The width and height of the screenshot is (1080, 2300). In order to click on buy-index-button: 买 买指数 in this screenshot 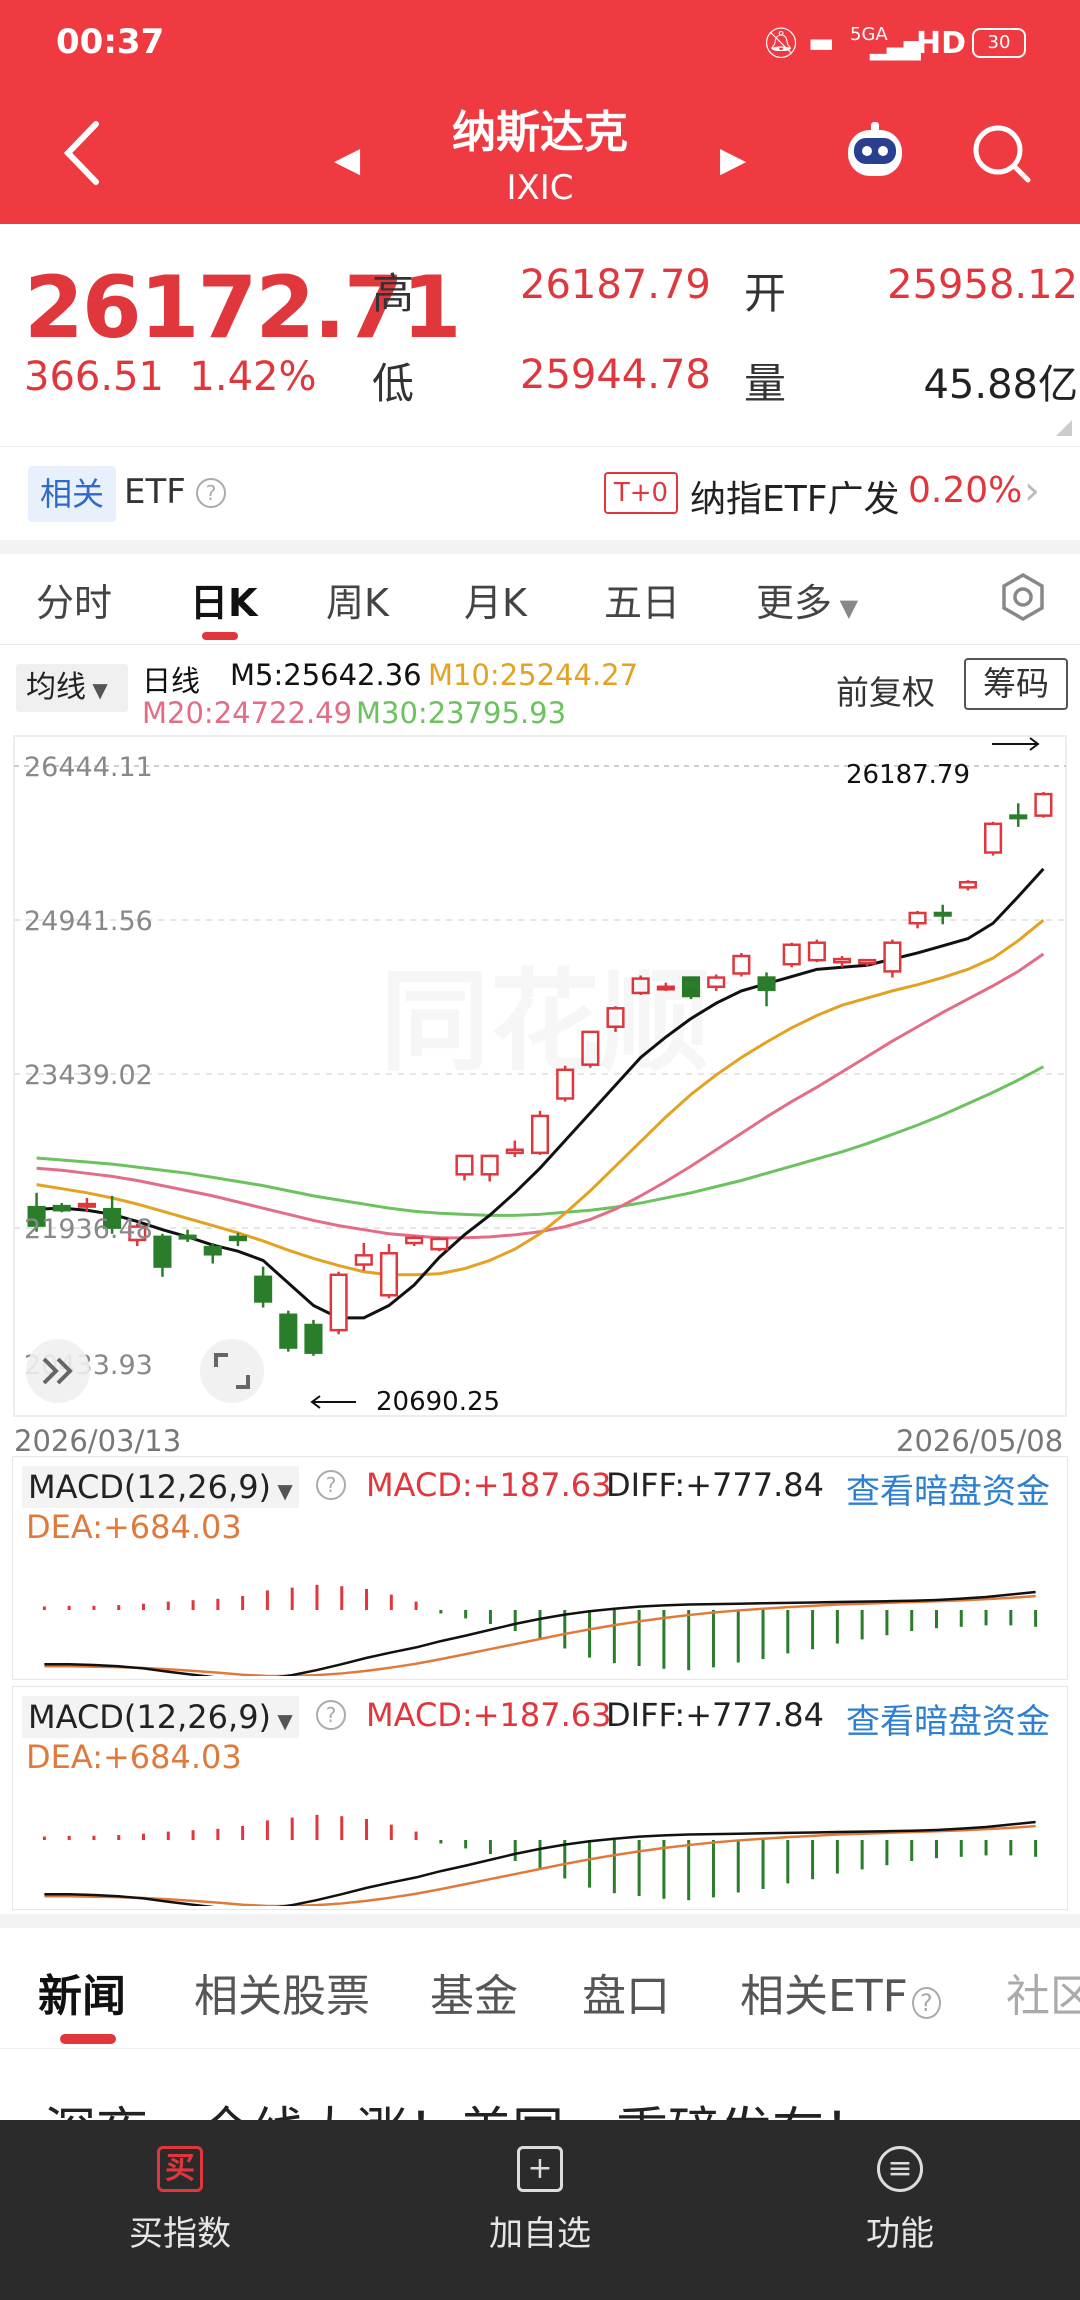, I will do `click(180, 2200)`.